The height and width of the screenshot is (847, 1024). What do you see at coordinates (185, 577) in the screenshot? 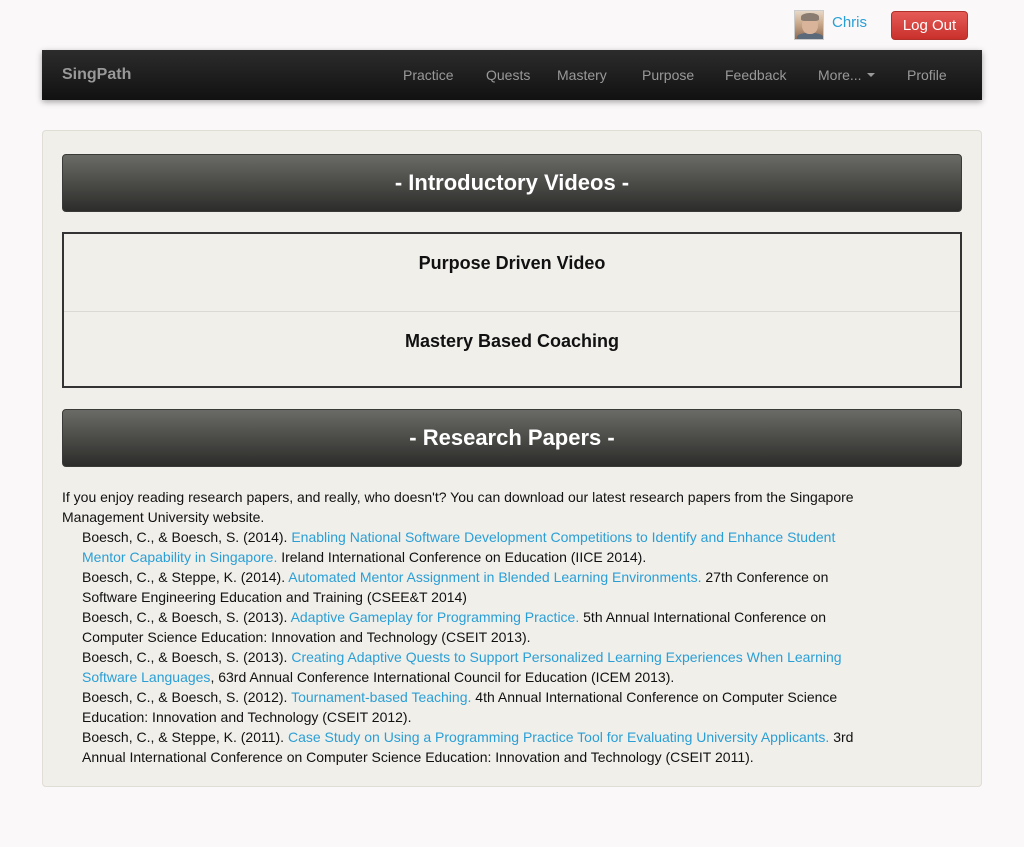
I see `paper-authors: Boesch, C., & Steppe, K. (2014).` at bounding box center [185, 577].